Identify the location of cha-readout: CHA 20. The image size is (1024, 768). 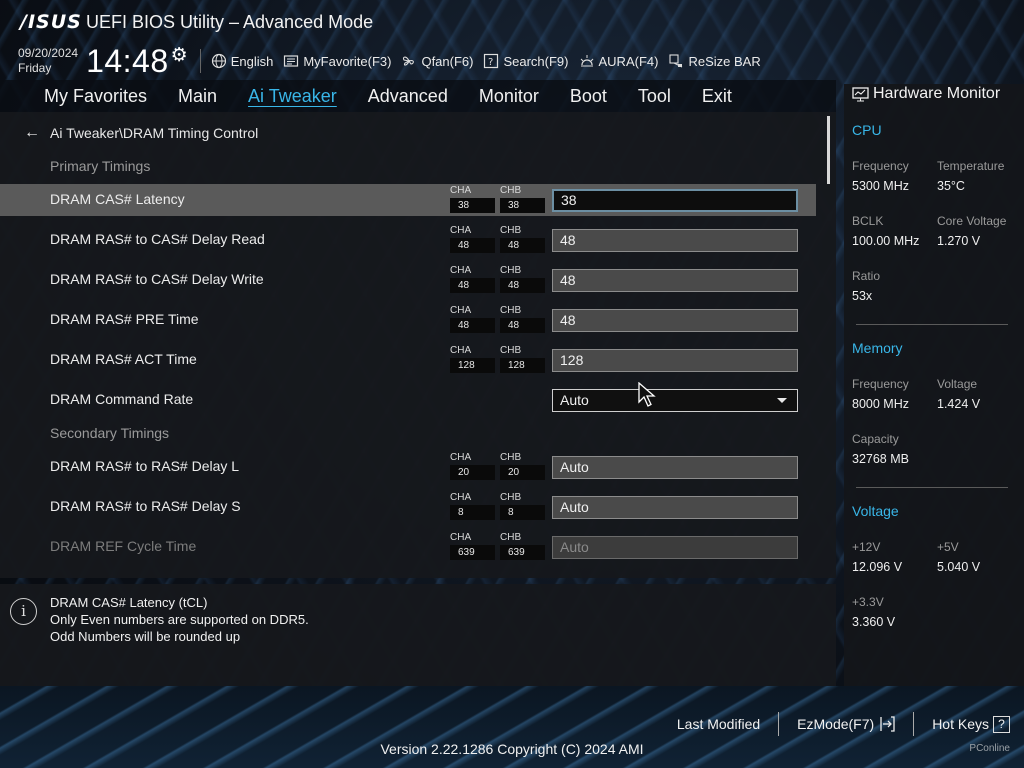
(472, 467).